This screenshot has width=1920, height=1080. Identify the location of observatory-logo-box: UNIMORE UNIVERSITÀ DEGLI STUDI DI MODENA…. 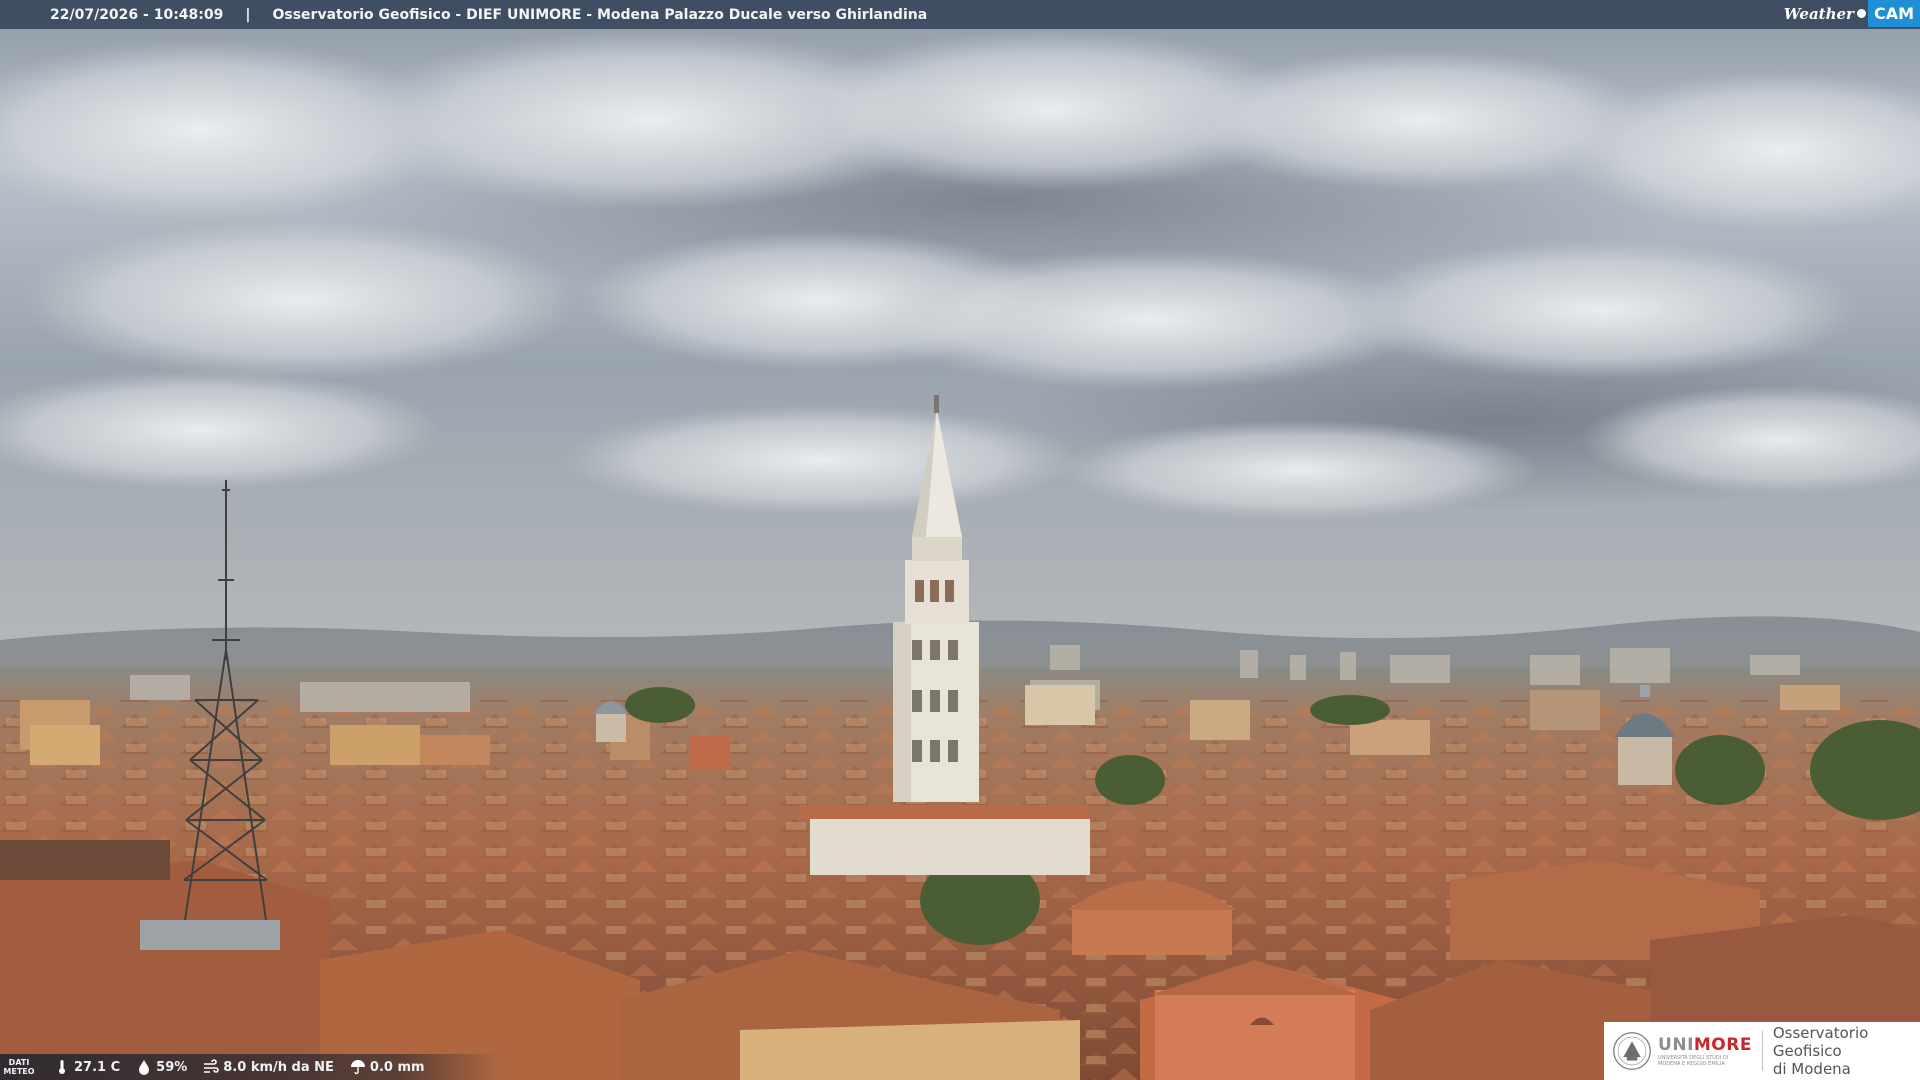
(1762, 1051).